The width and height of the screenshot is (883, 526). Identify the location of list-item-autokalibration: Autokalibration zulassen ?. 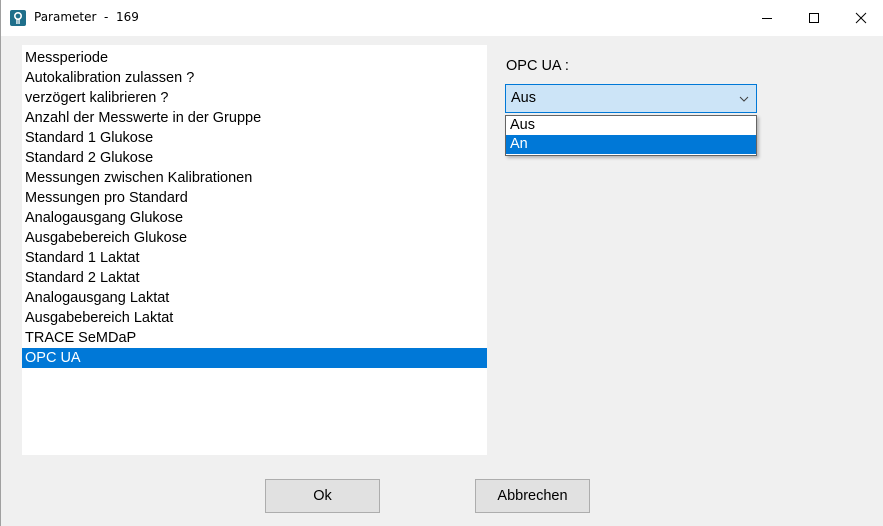
(254, 78).